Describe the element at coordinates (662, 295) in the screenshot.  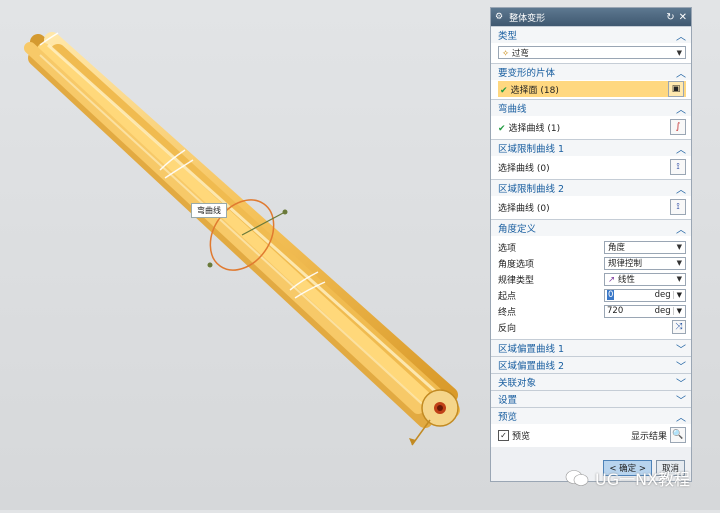
I see `start-unit: deg` at that location.